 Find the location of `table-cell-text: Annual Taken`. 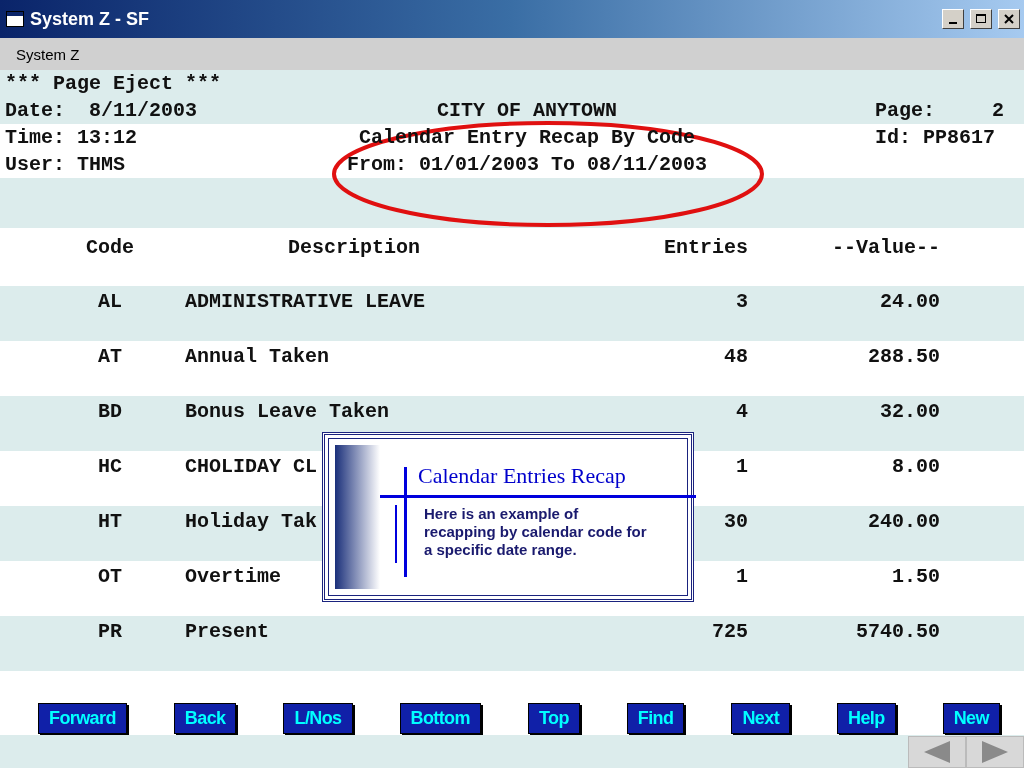

table-cell-text: Annual Taken is located at coordinates (257, 357).